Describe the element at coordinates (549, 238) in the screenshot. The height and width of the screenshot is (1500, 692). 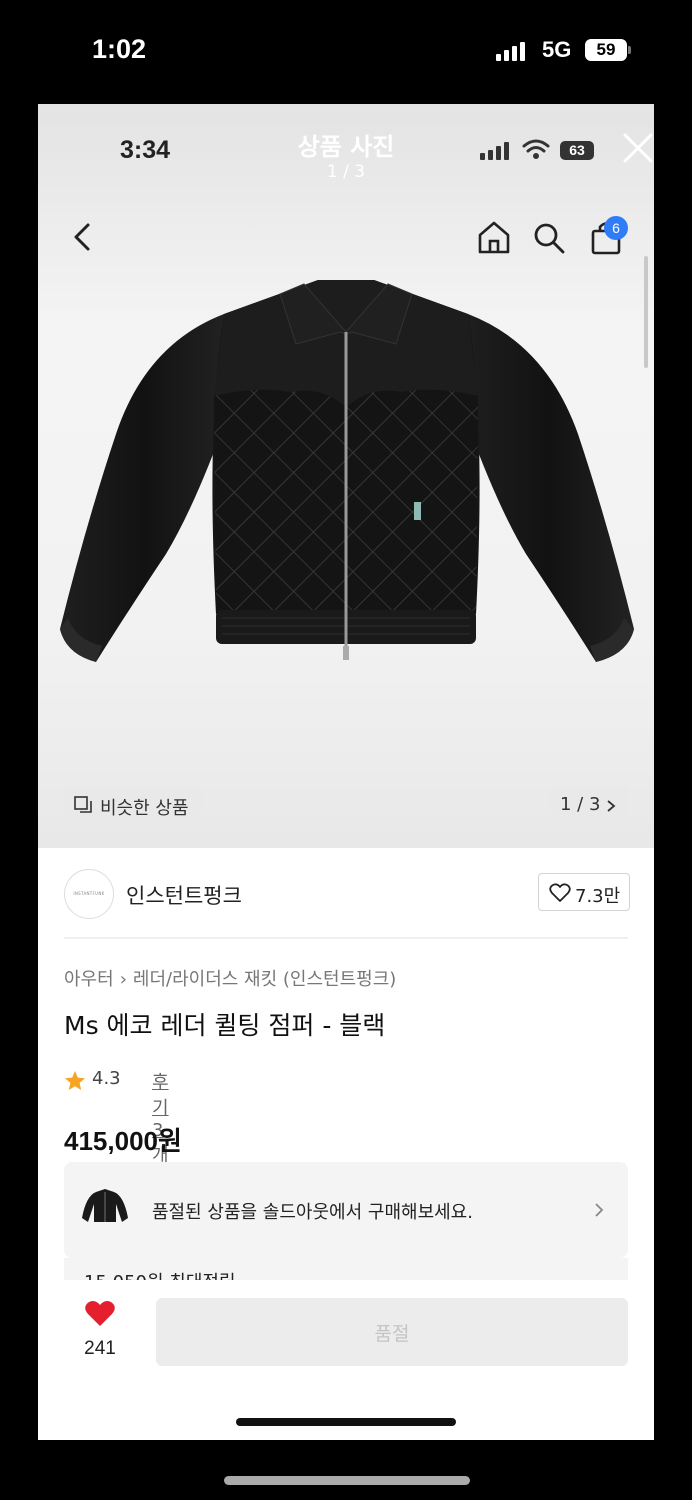
I see `search-icon` at that location.